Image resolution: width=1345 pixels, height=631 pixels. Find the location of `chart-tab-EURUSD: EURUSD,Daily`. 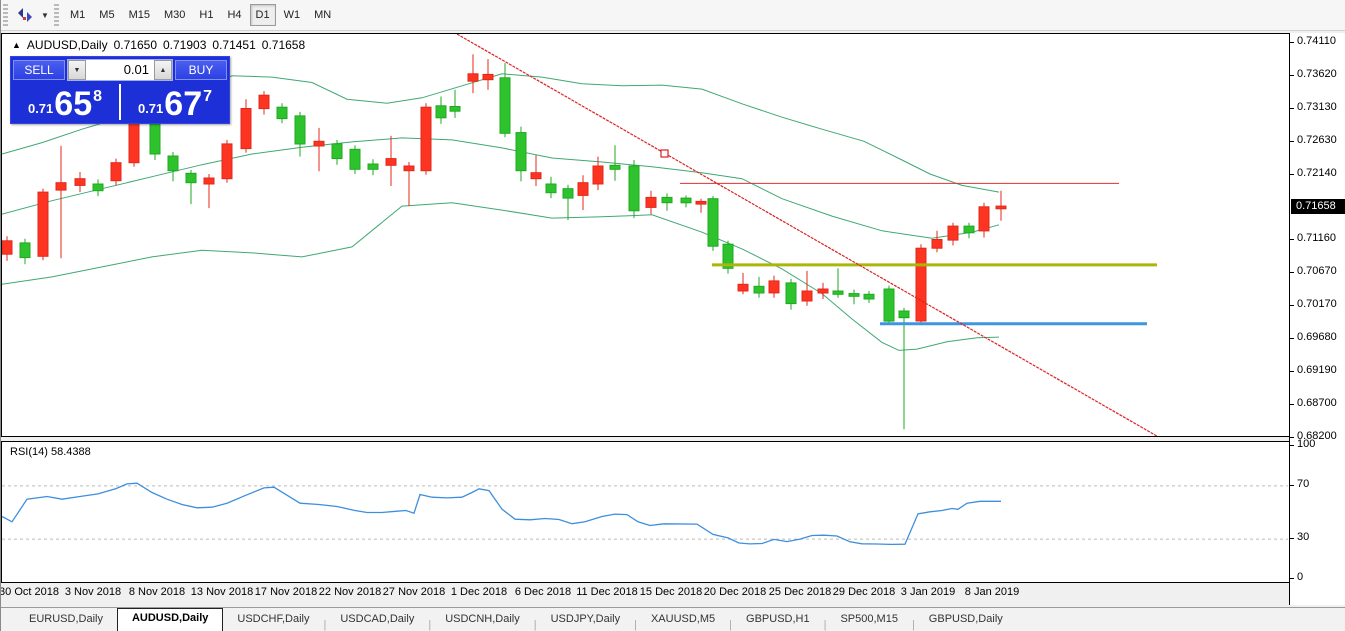

chart-tab-EURUSD: EURUSD,Daily is located at coordinates (66, 620).